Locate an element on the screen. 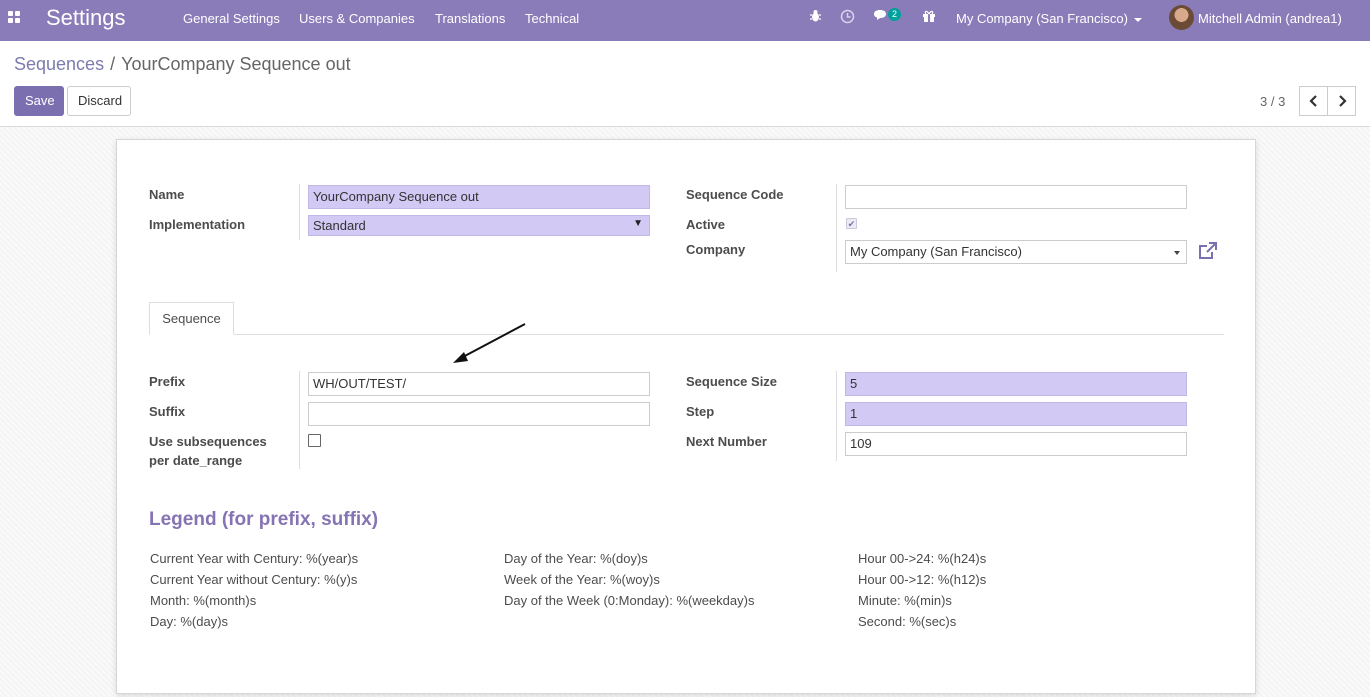  step-label: Step is located at coordinates (700, 411).